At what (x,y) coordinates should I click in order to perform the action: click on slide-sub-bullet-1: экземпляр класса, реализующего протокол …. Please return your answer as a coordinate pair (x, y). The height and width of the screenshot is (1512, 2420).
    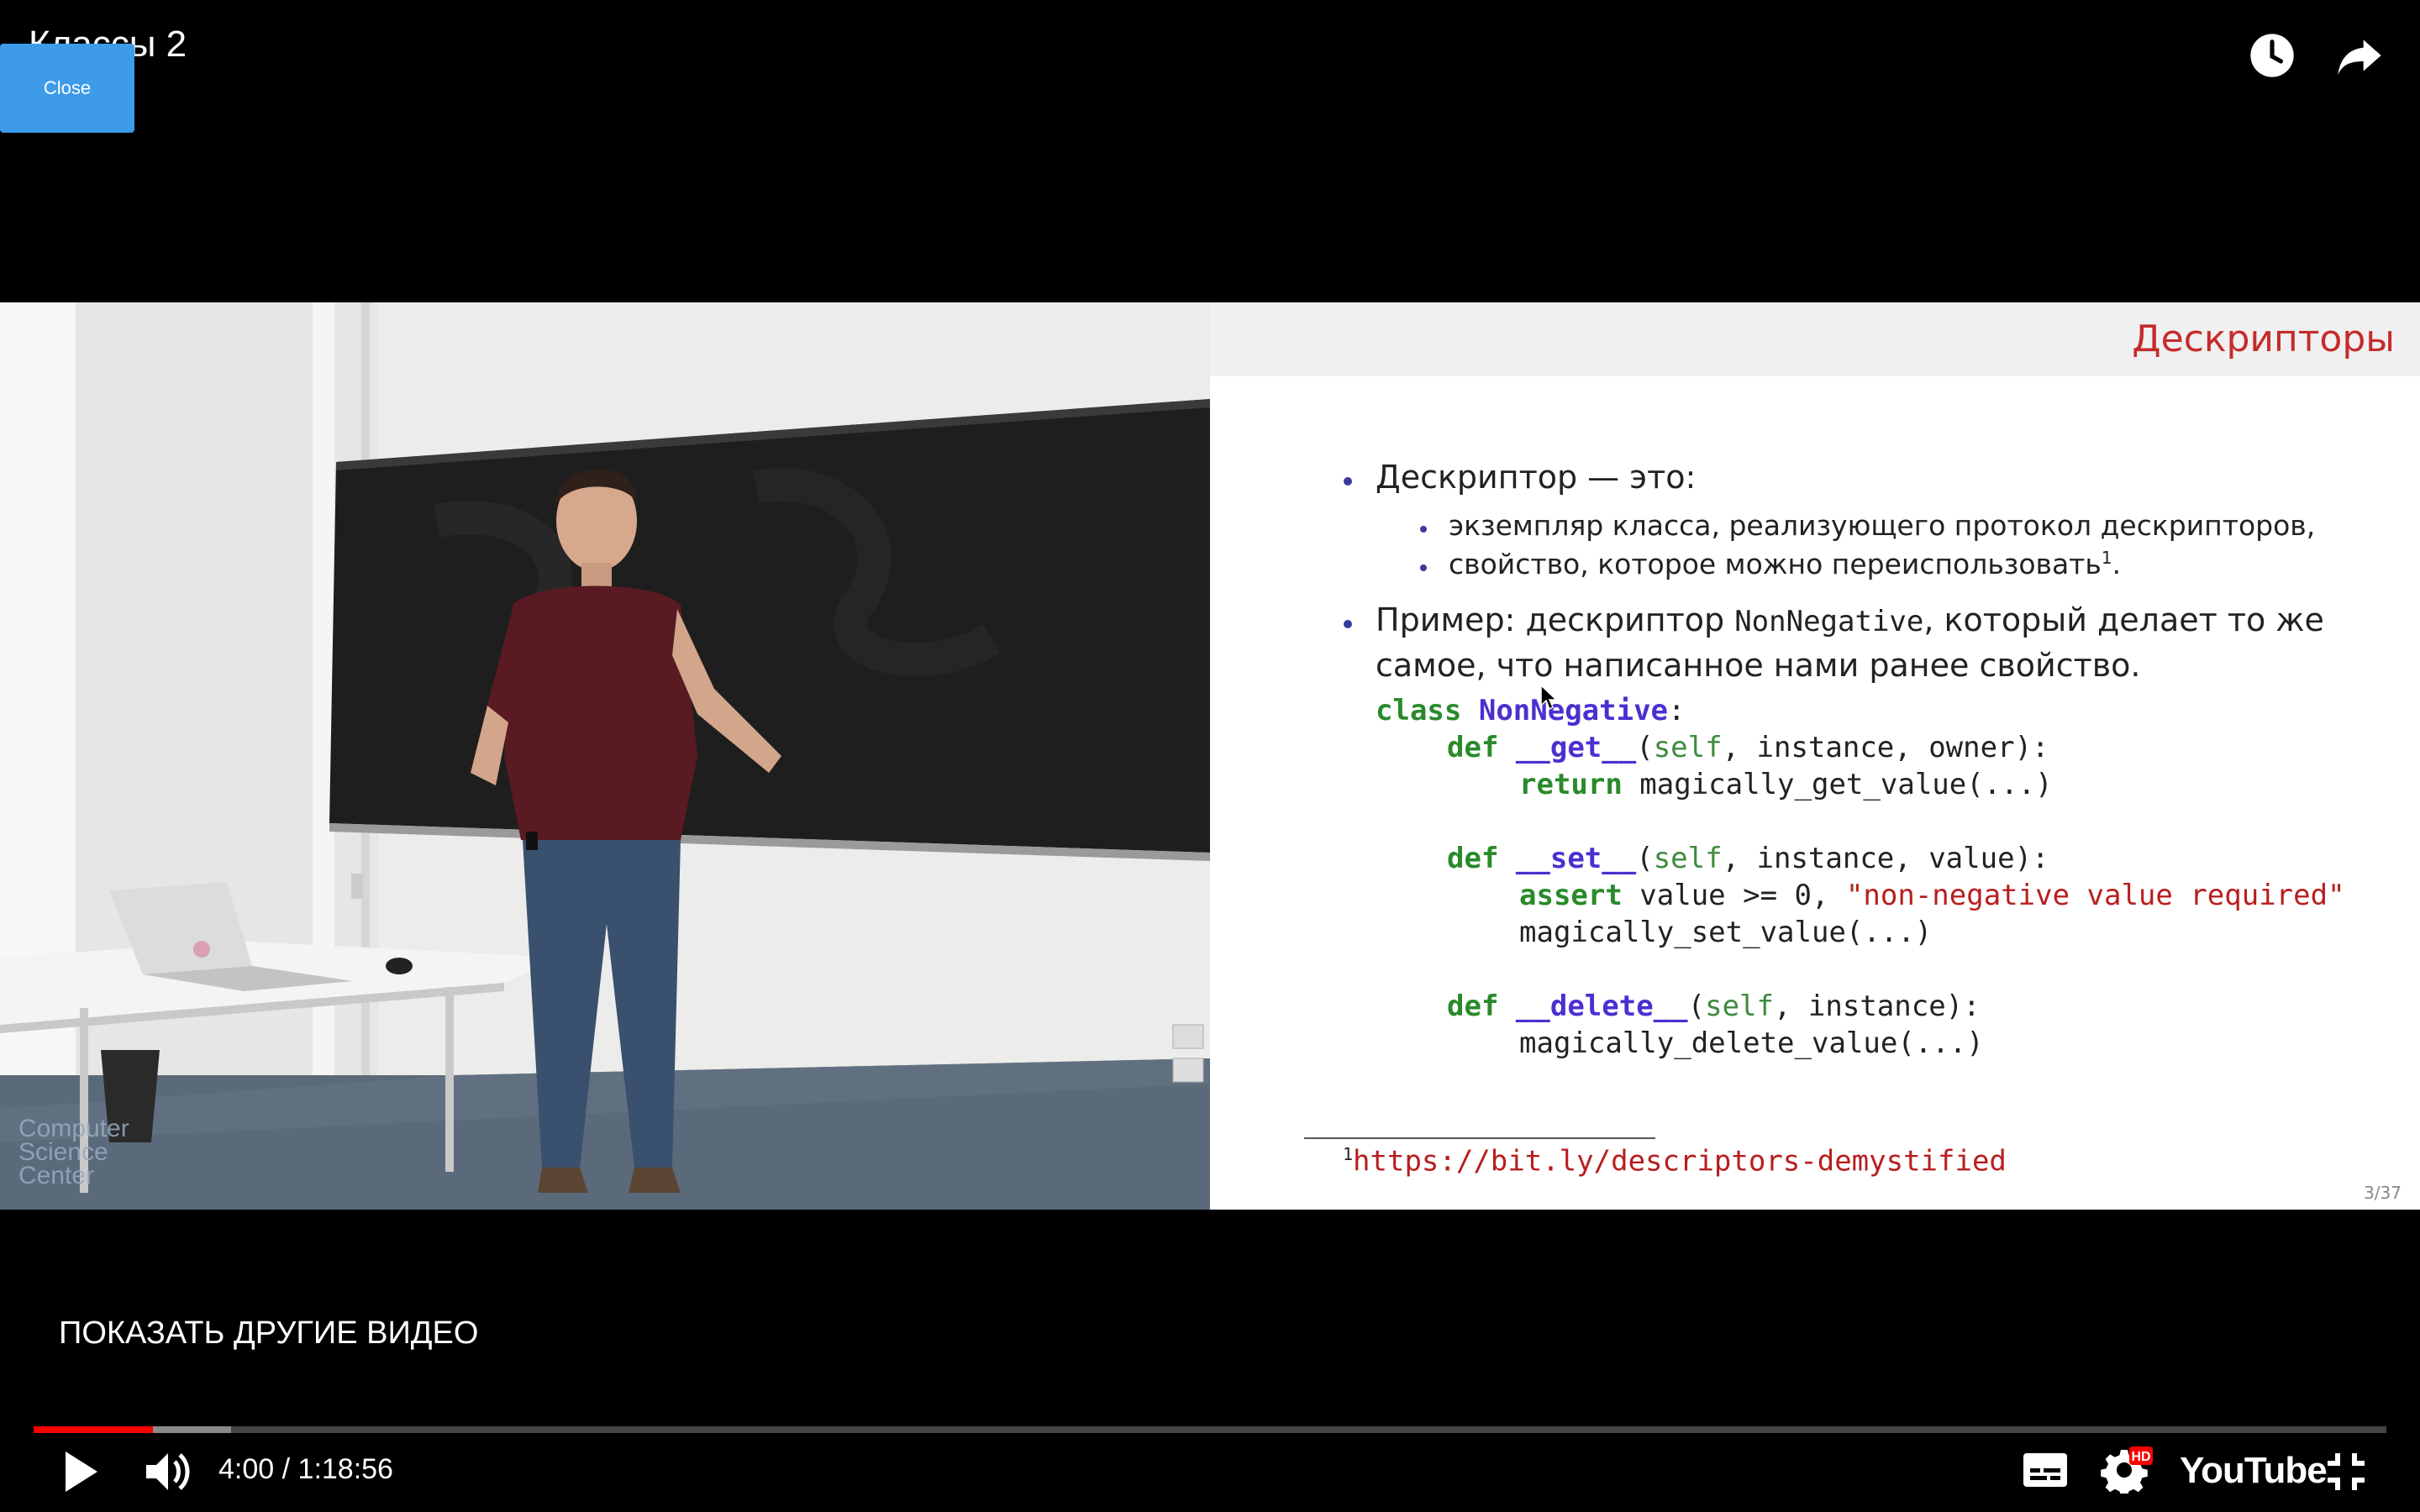
    Looking at the image, I should click on (1882, 525).